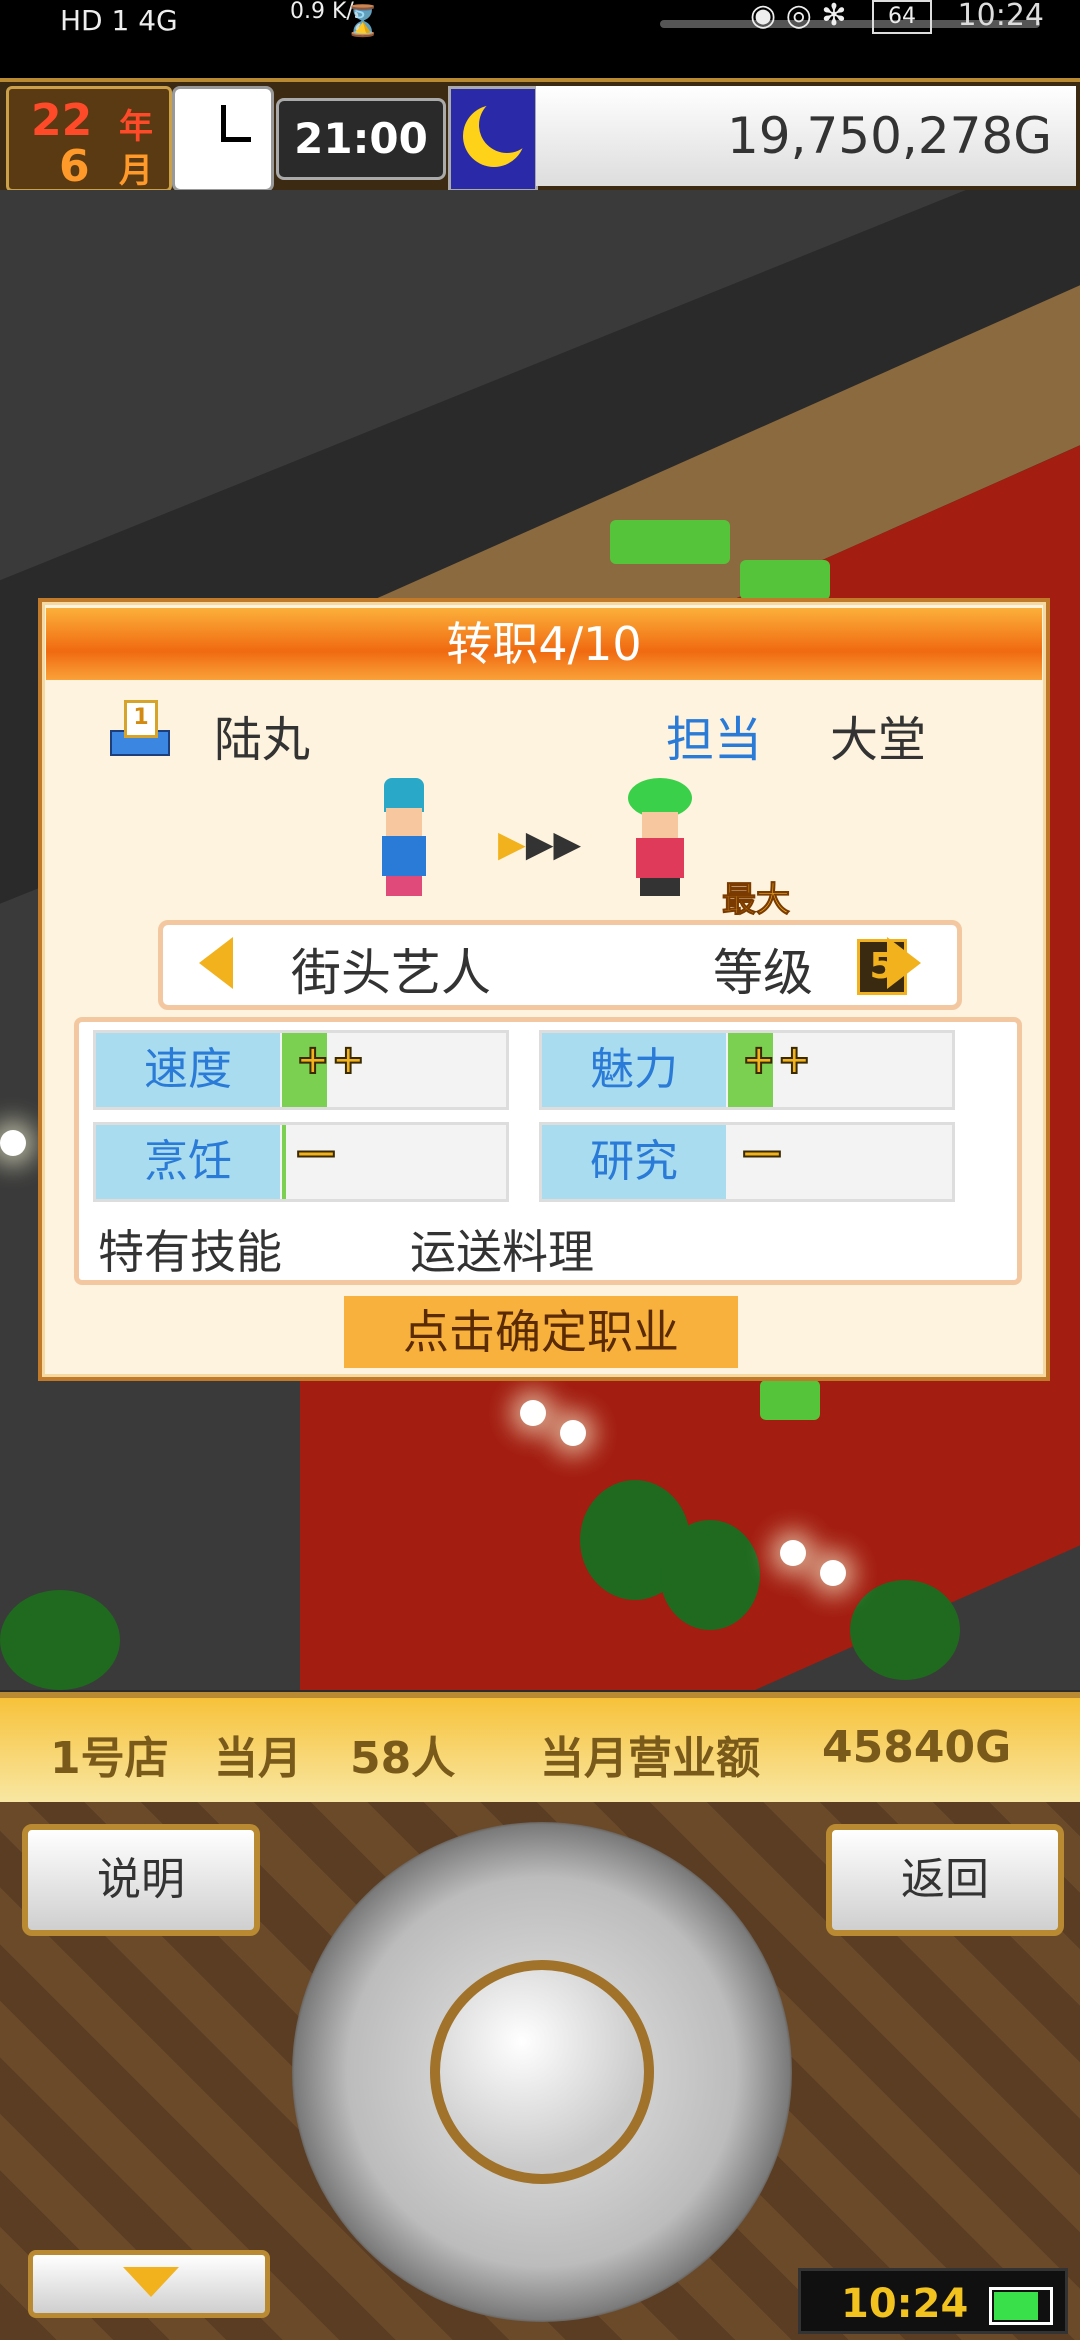 The height and width of the screenshot is (2340, 1080). What do you see at coordinates (541, 1332) in the screenshot?
I see `confirm-job-button: 点击确定职业` at bounding box center [541, 1332].